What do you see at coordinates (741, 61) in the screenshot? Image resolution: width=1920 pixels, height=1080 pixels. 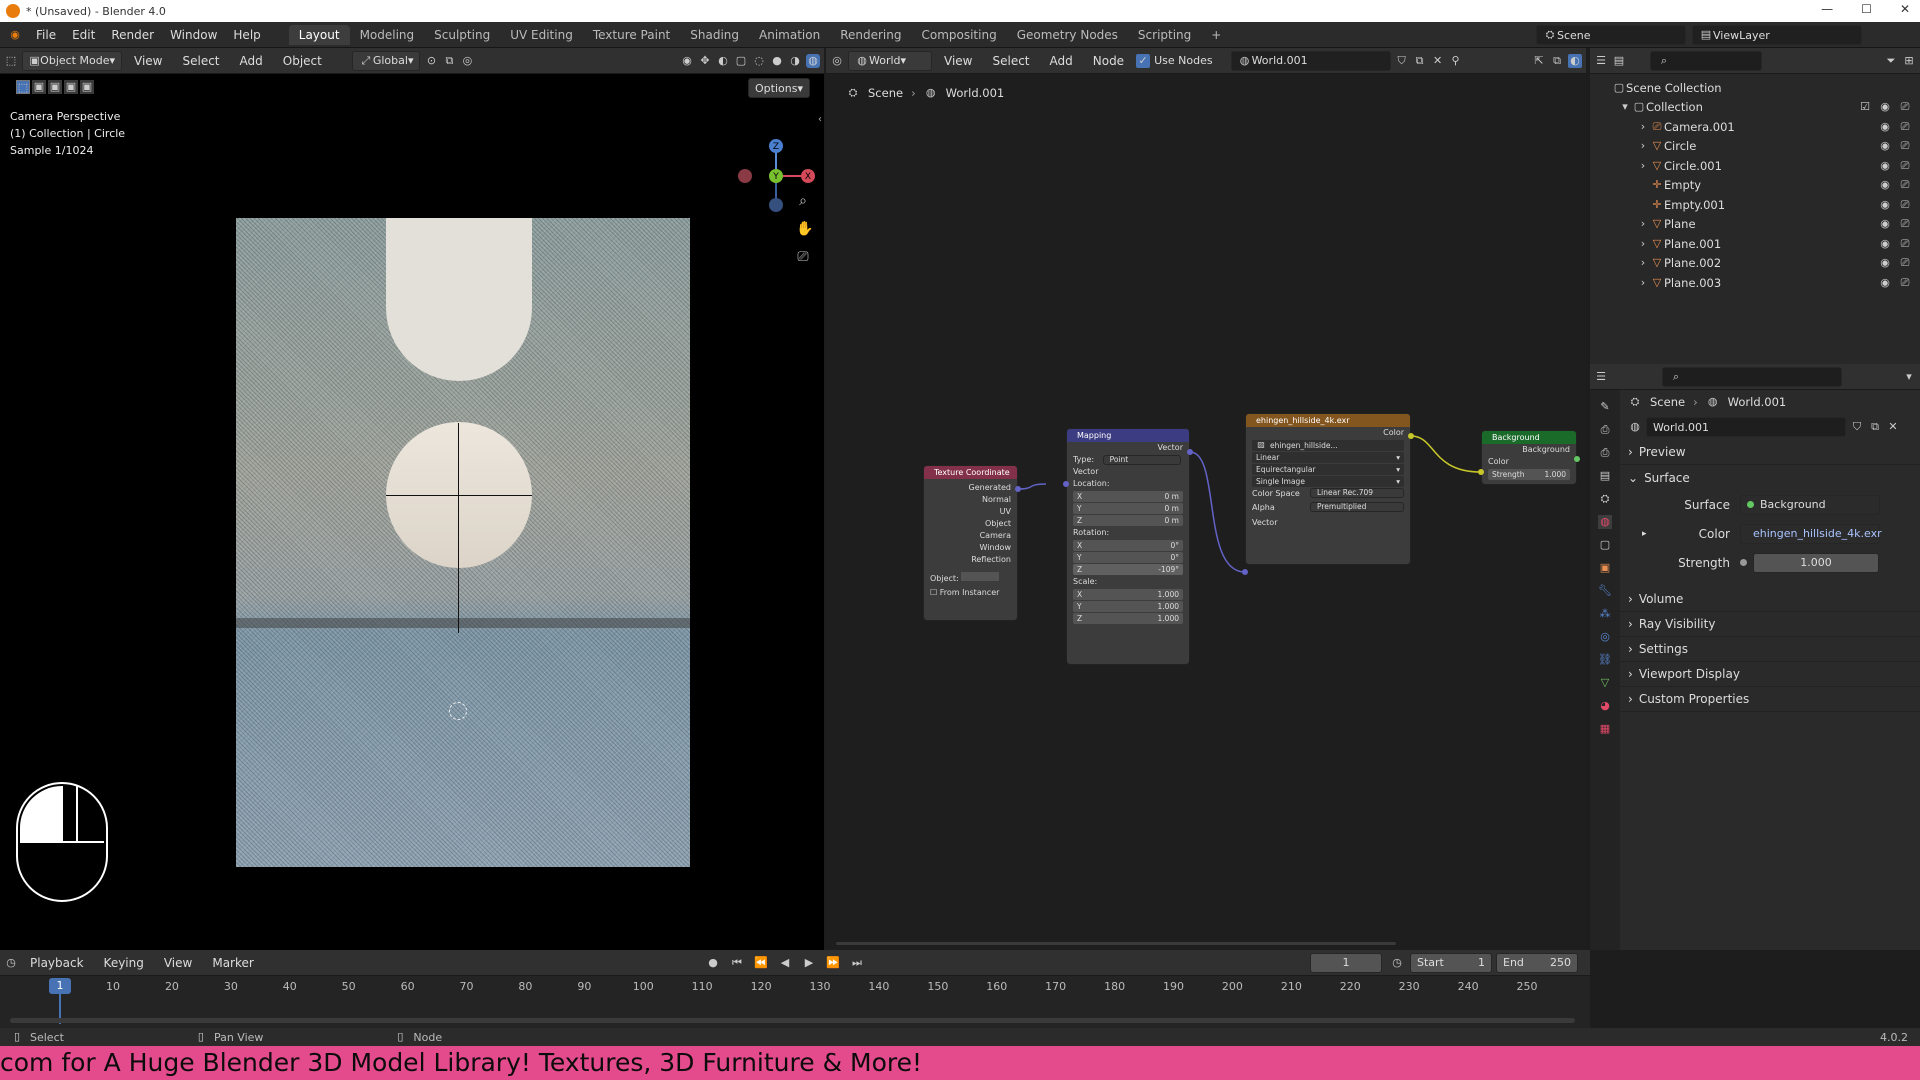 I see `xray-icon: ▢` at bounding box center [741, 61].